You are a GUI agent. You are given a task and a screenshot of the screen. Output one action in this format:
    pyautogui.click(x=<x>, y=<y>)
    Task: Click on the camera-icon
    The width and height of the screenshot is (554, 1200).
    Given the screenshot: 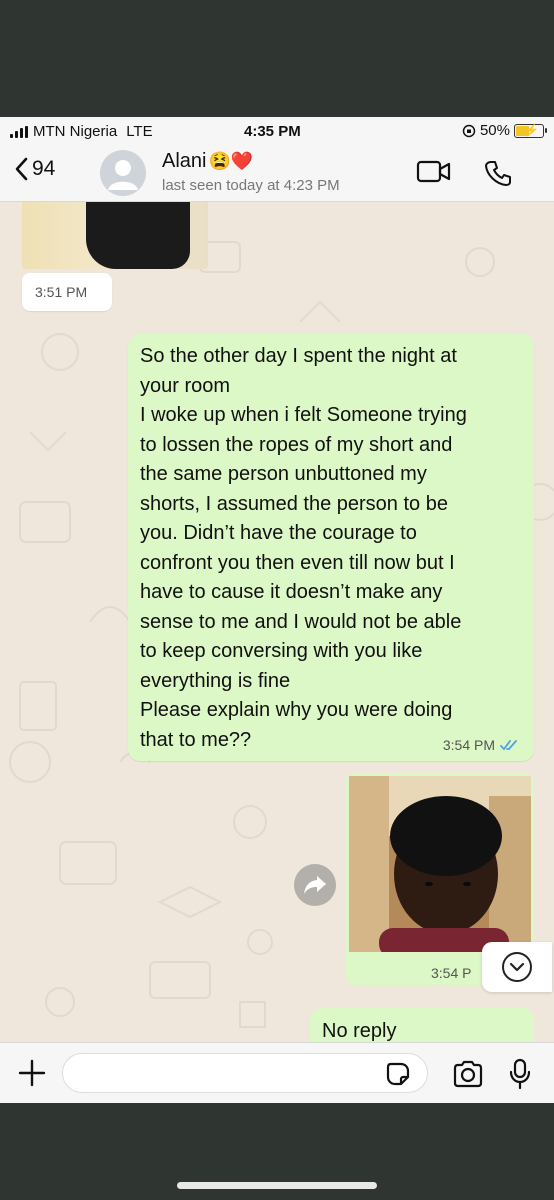 What is the action you would take?
    pyautogui.click(x=468, y=1074)
    